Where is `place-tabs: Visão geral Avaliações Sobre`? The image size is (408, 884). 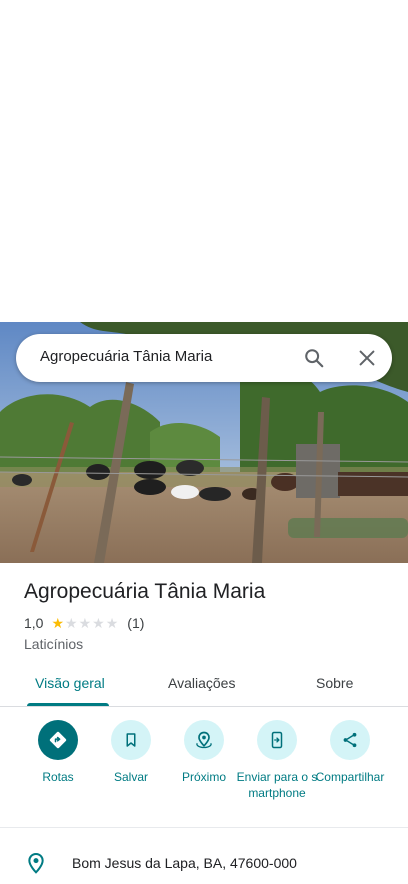
place-tabs: Visão geral Avaliações Sobre is located at coordinates (204, 685).